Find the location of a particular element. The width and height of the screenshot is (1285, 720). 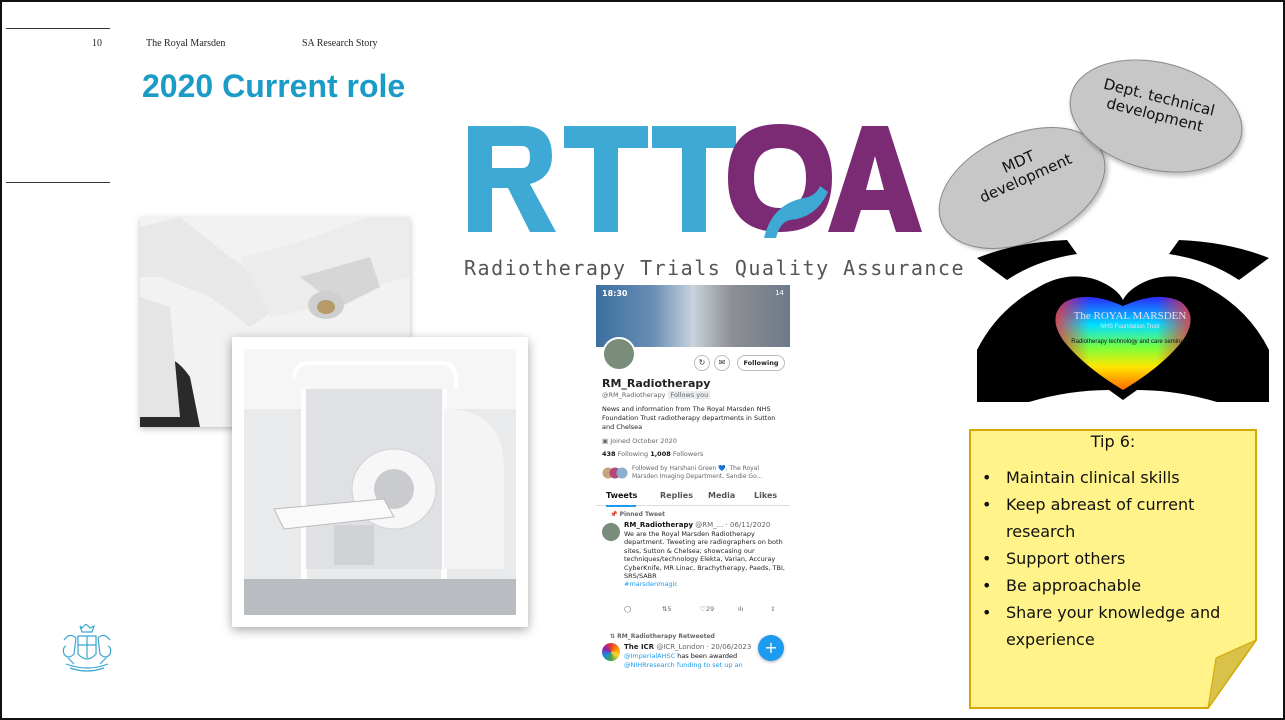

royal-crest-logo is located at coordinates (87, 648).